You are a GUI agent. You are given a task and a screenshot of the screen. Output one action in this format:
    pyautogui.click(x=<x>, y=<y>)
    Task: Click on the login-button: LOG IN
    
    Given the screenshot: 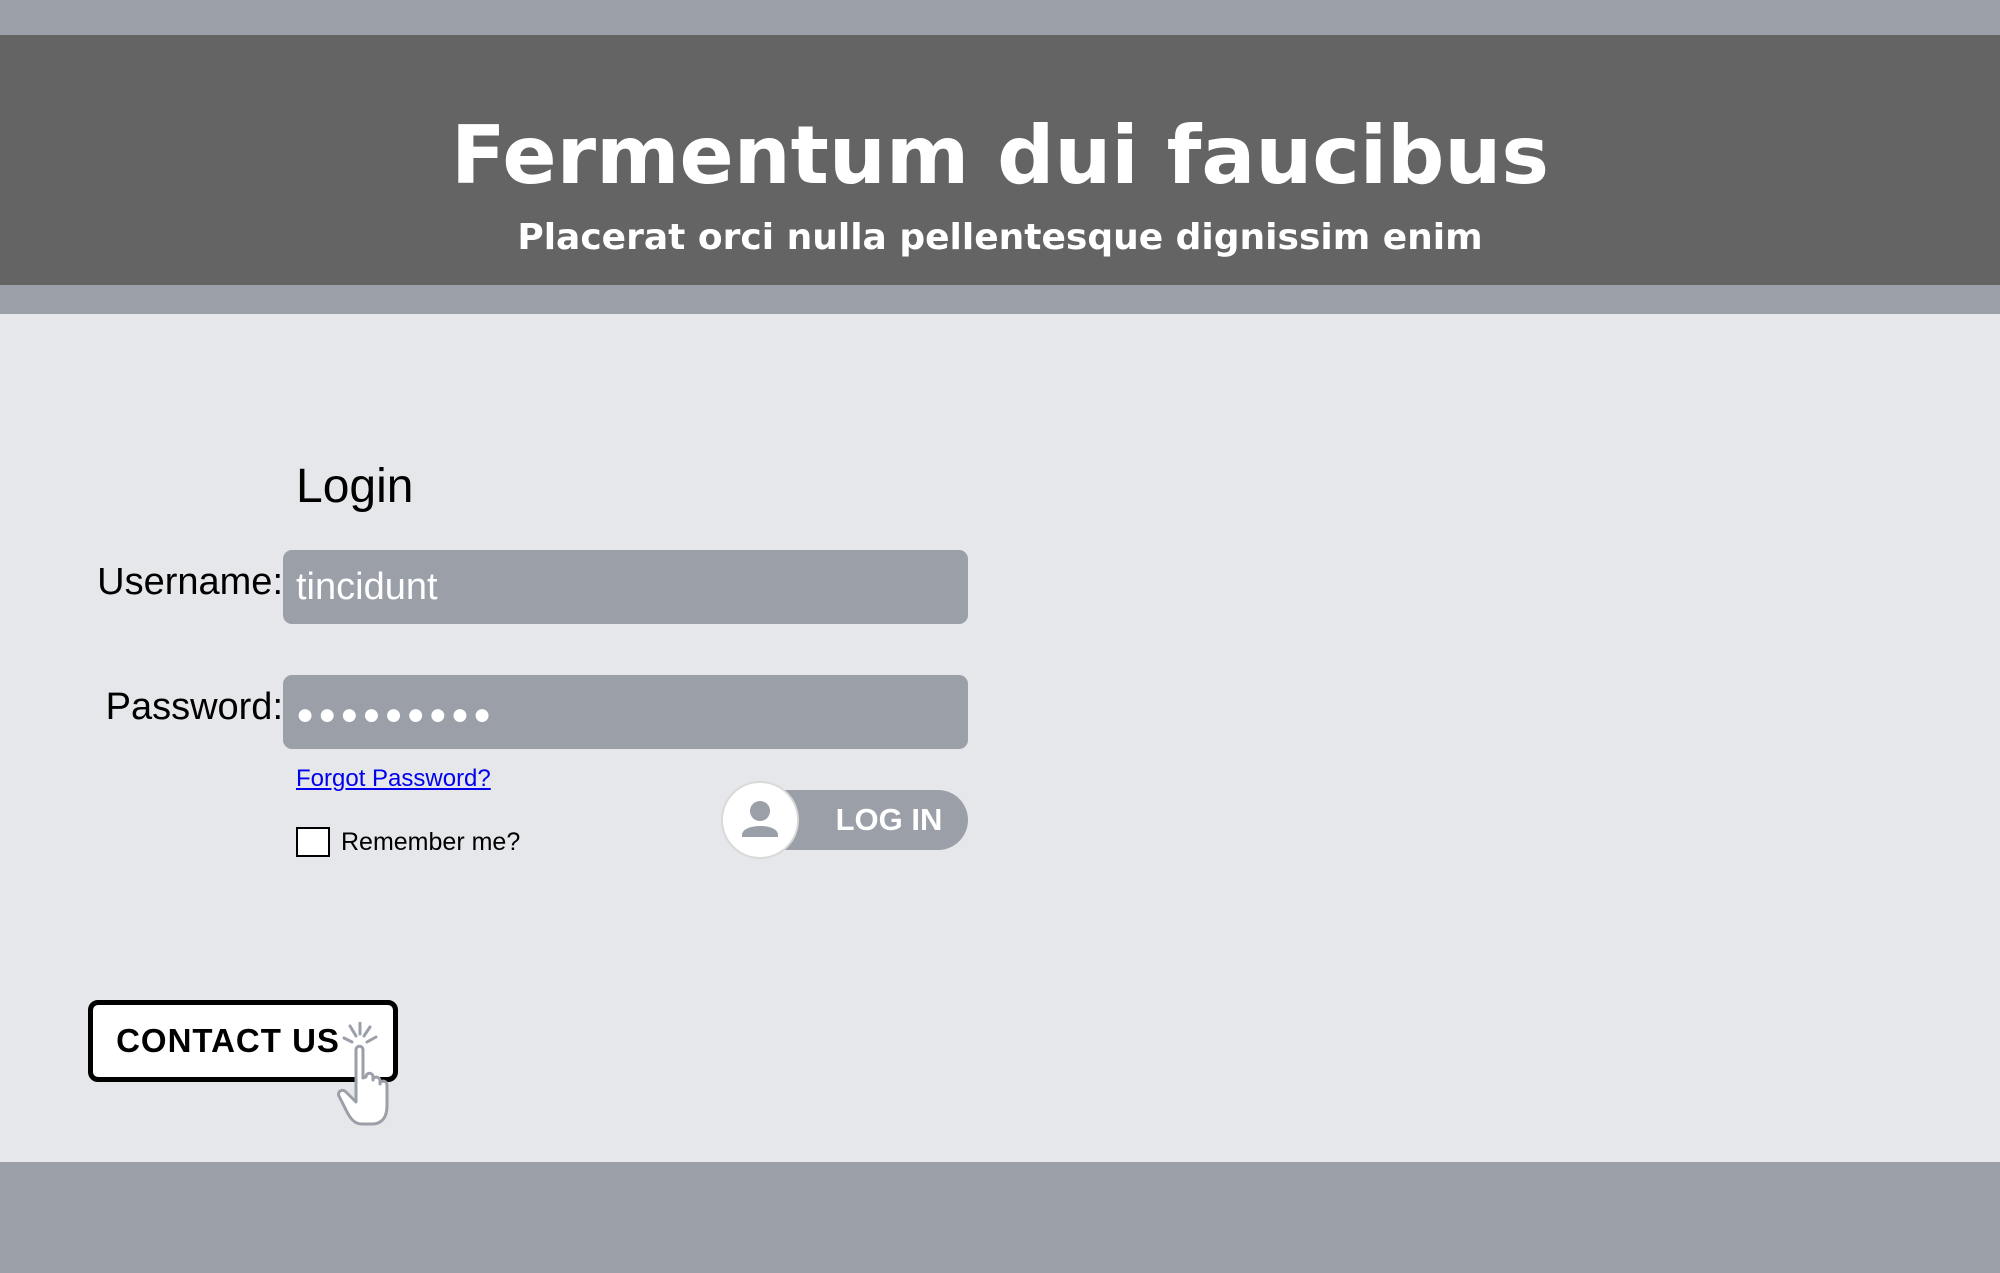 What is the action you would take?
    pyautogui.click(x=844, y=820)
    